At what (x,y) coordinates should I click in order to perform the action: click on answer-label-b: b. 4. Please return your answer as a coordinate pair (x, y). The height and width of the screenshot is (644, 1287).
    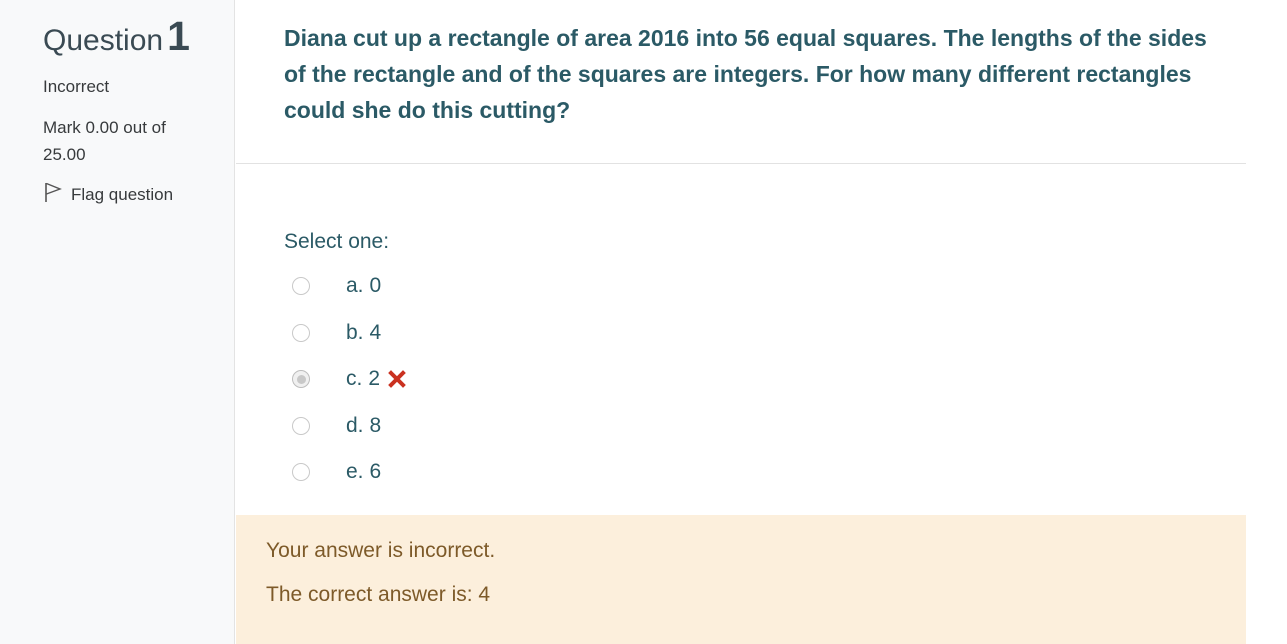
    Looking at the image, I should click on (363, 333).